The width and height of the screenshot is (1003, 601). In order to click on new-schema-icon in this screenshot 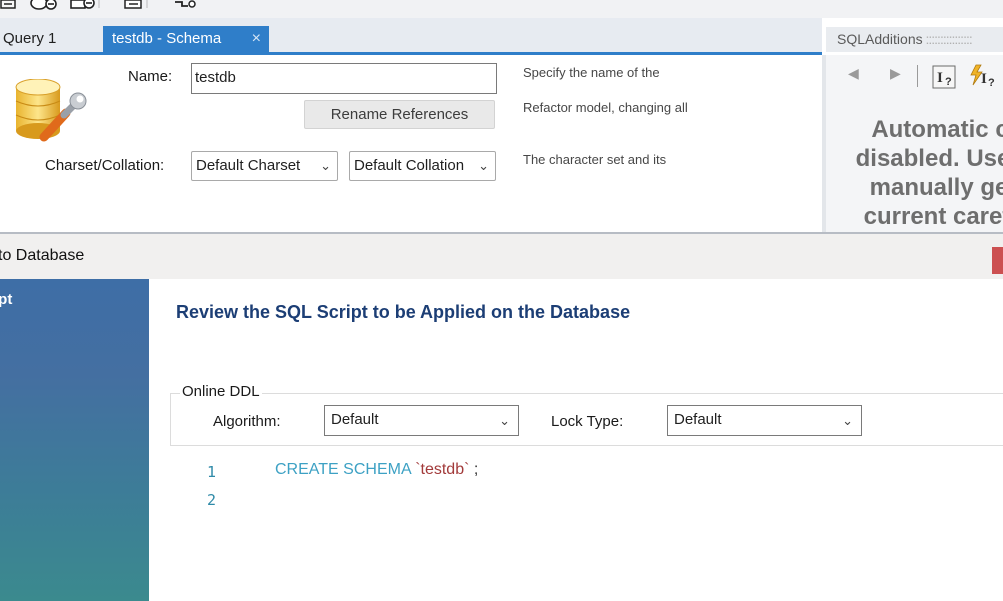, I will do `click(44, 5)`.